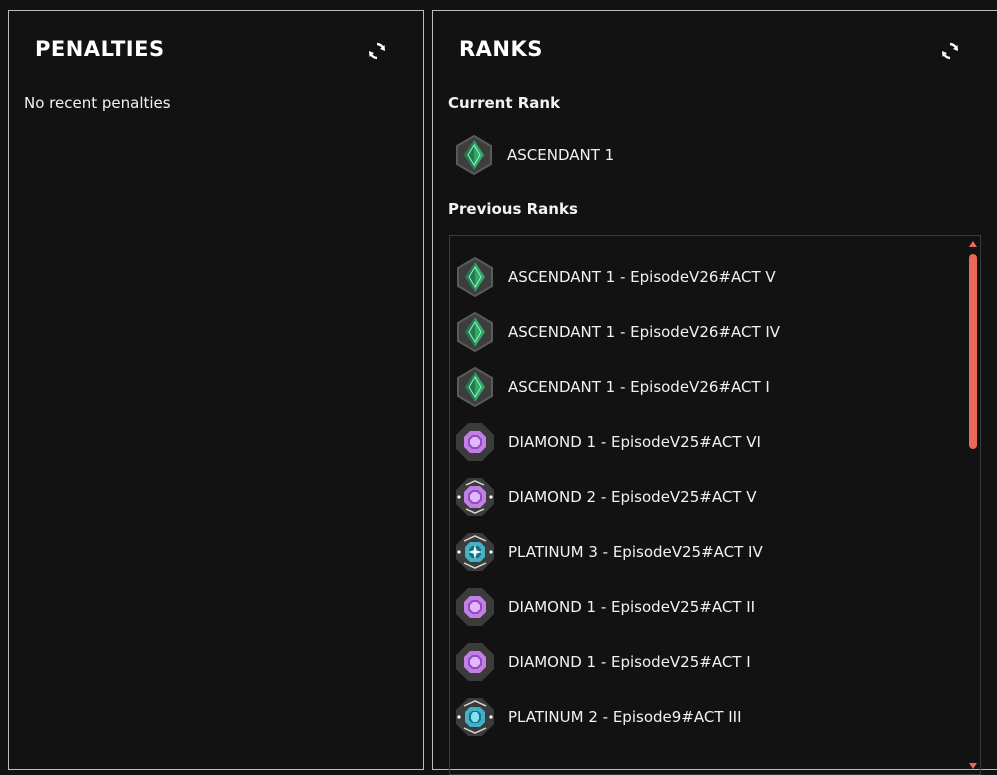  What do you see at coordinates (644, 332) in the screenshot?
I see `rank-entry-name: ASCENDANT 1 - EpisodeV26#ACT IV` at bounding box center [644, 332].